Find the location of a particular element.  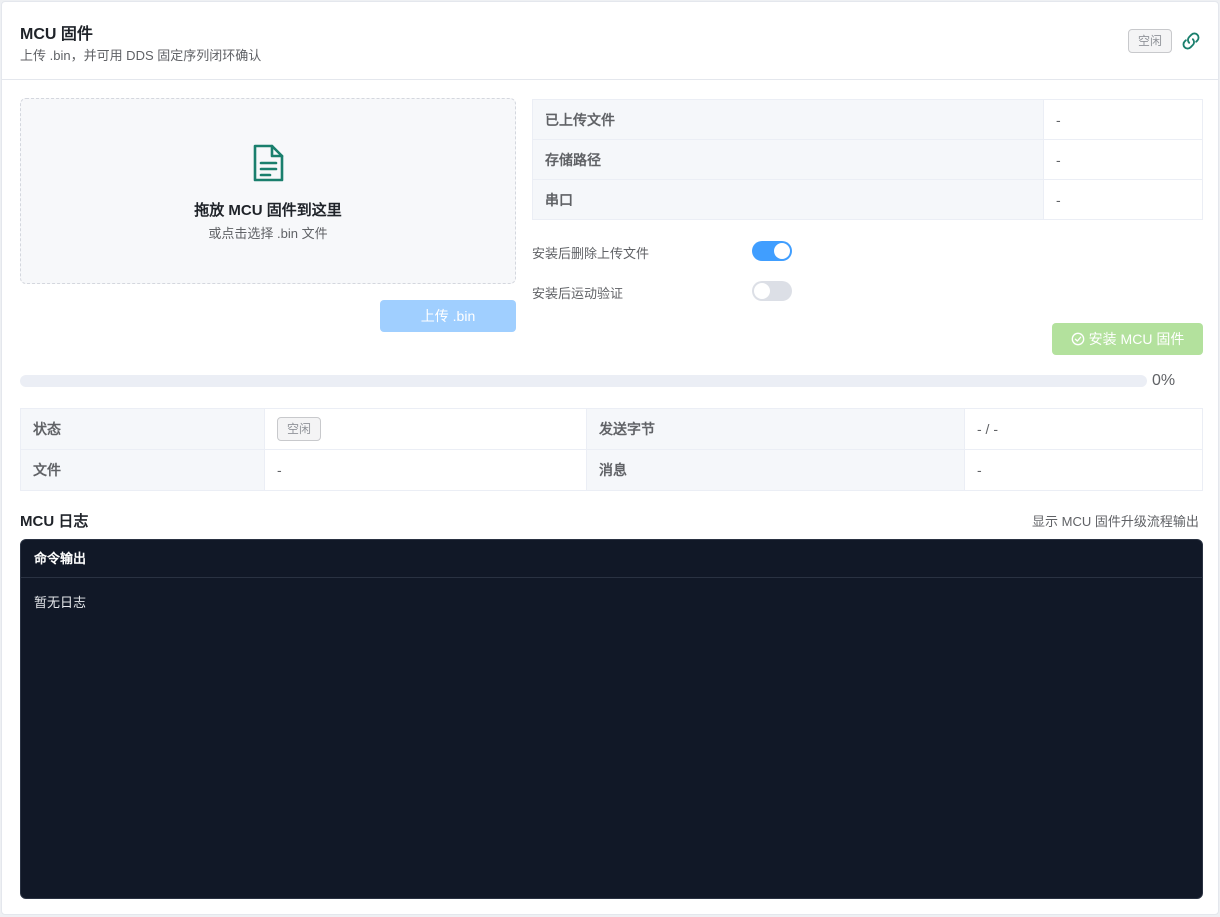

card-header: MCU 固件 上传 .bin，并可用 DDS 固定序列闭环确认 空闲 is located at coordinates (610, 41).